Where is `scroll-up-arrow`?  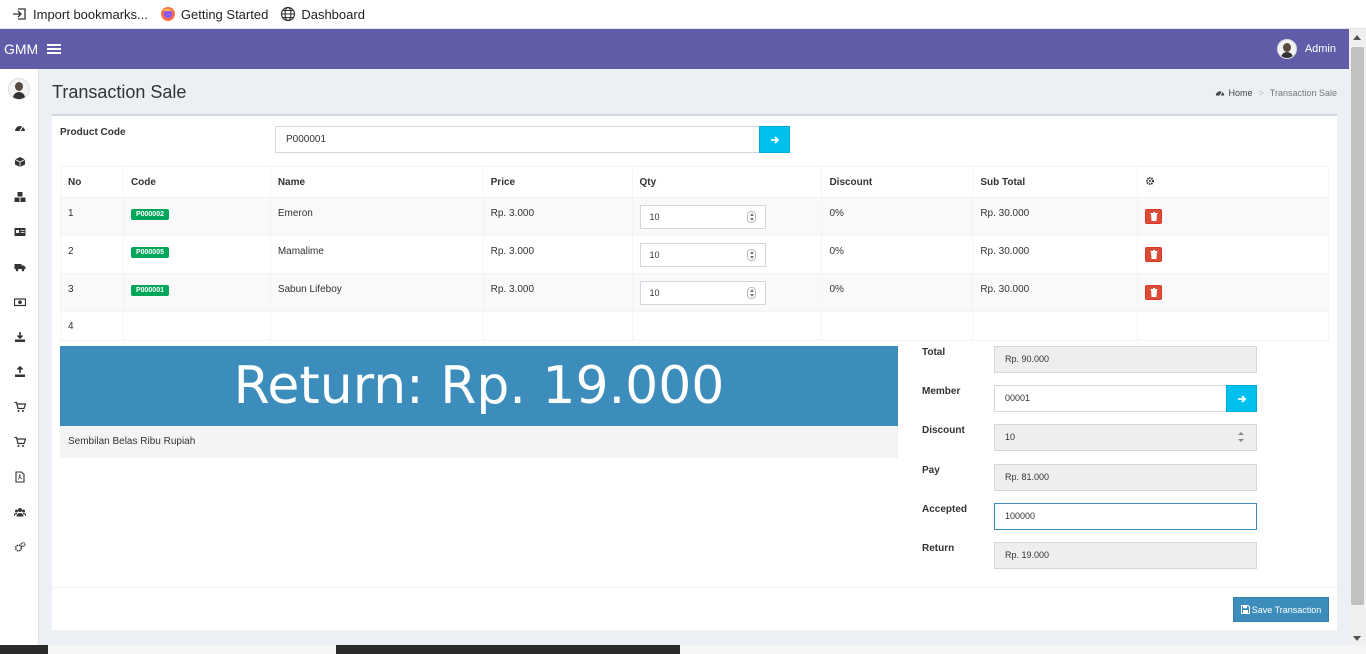
scroll-up-arrow is located at coordinates (1357, 37).